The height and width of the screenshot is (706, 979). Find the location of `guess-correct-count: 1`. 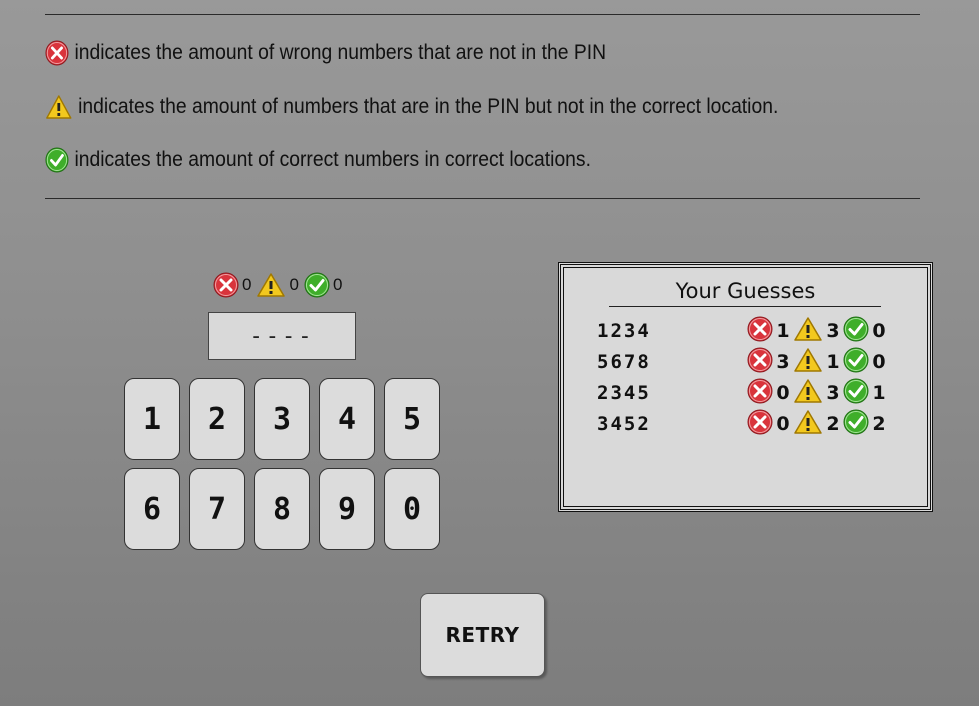

guess-correct-count: 1 is located at coordinates (879, 393).